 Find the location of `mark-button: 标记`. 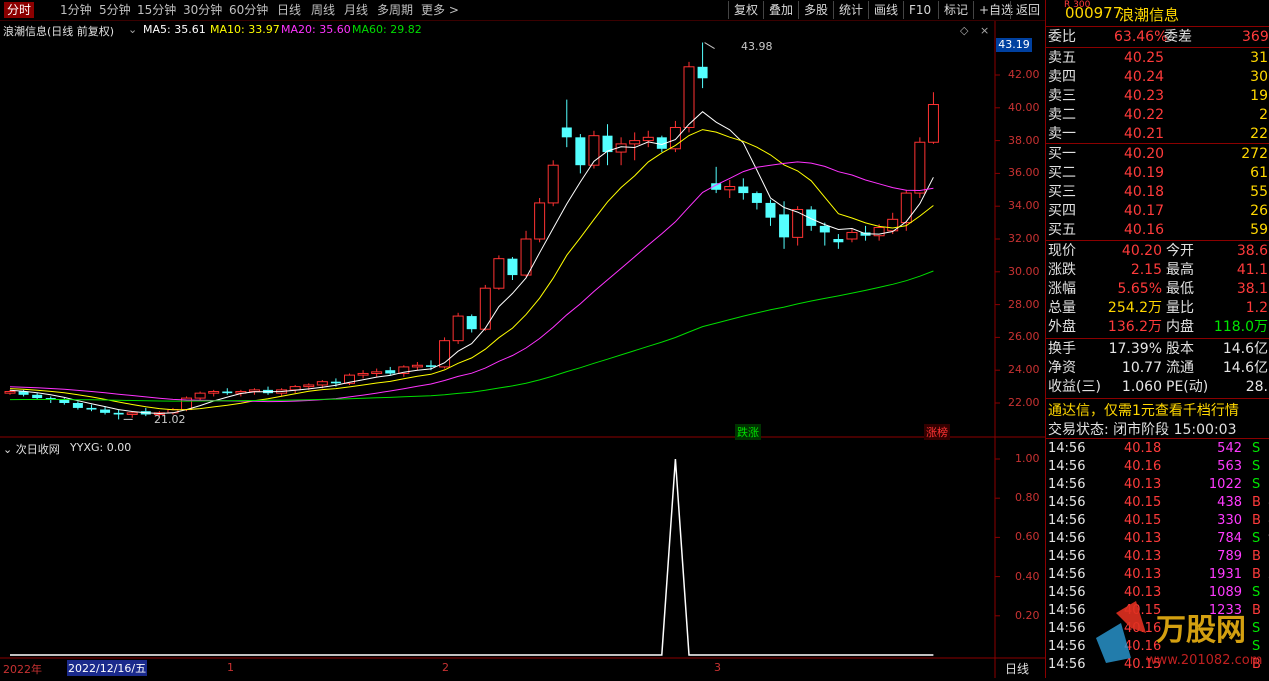

mark-button: 标记 is located at coordinates (955, 10).